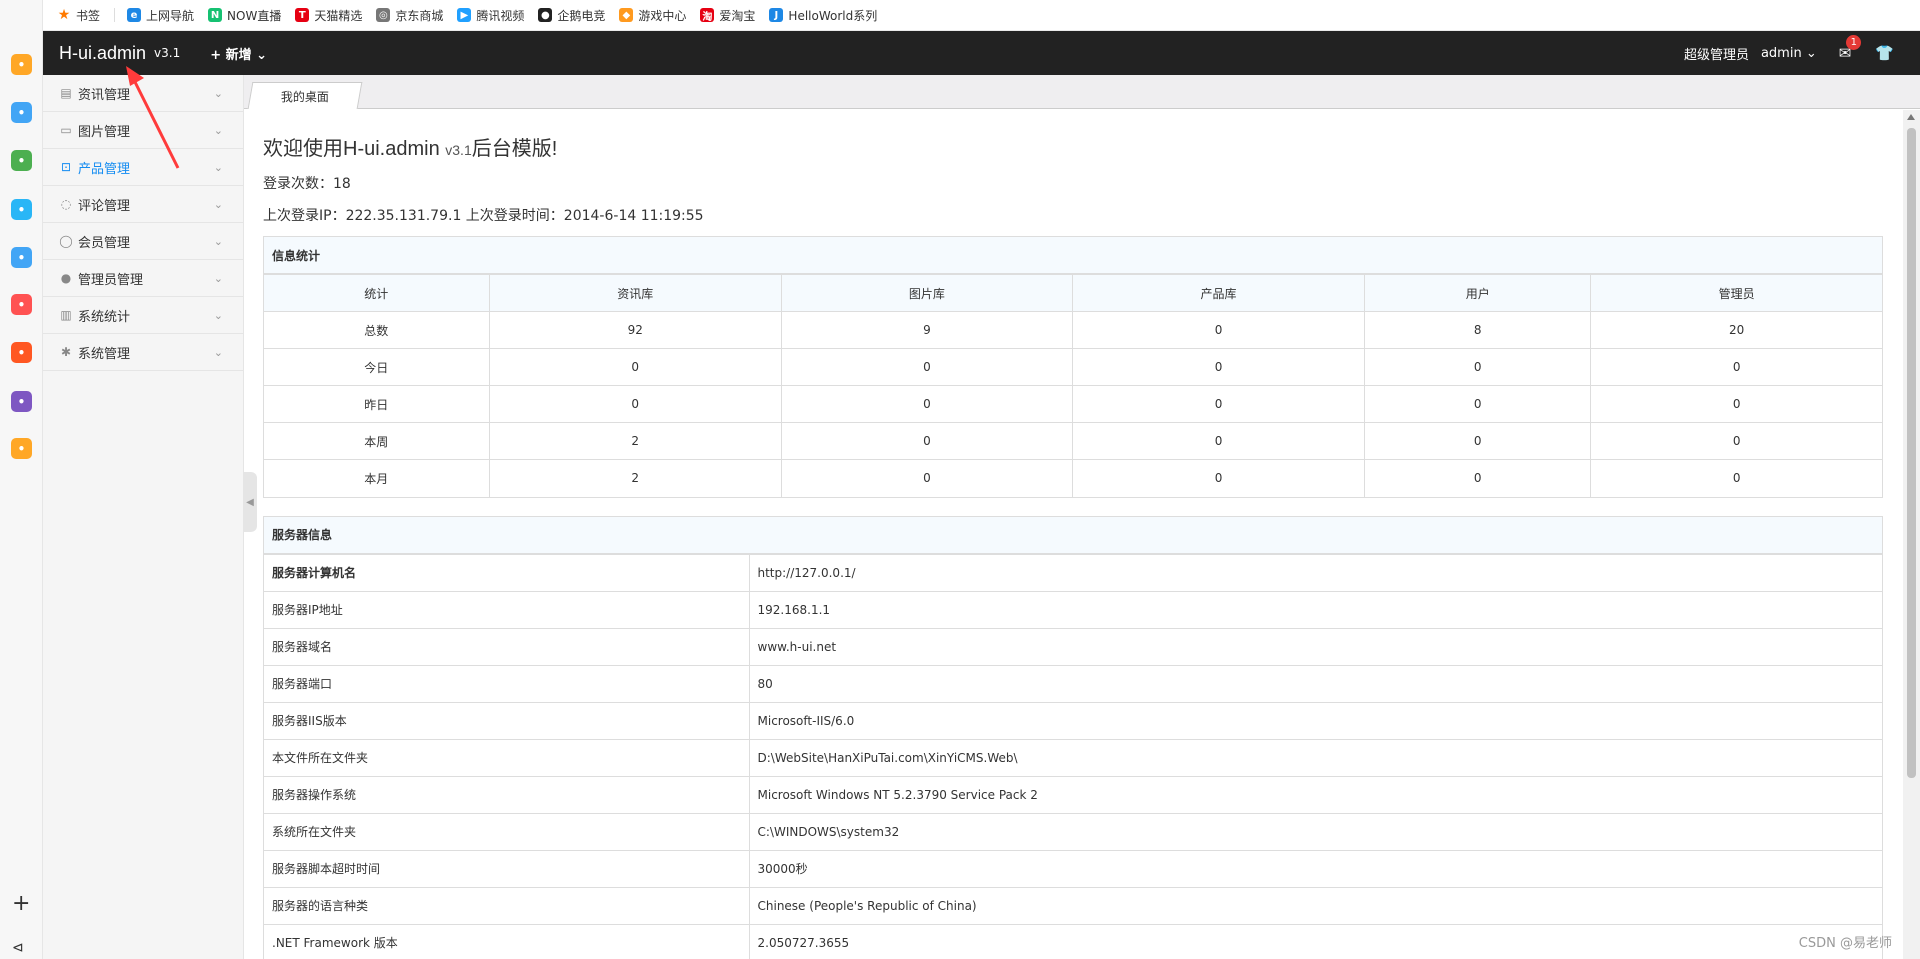 Image resolution: width=1920 pixels, height=959 pixels. Describe the element at coordinates (21, 64) in the screenshot. I see `favorites-icon: •` at that location.